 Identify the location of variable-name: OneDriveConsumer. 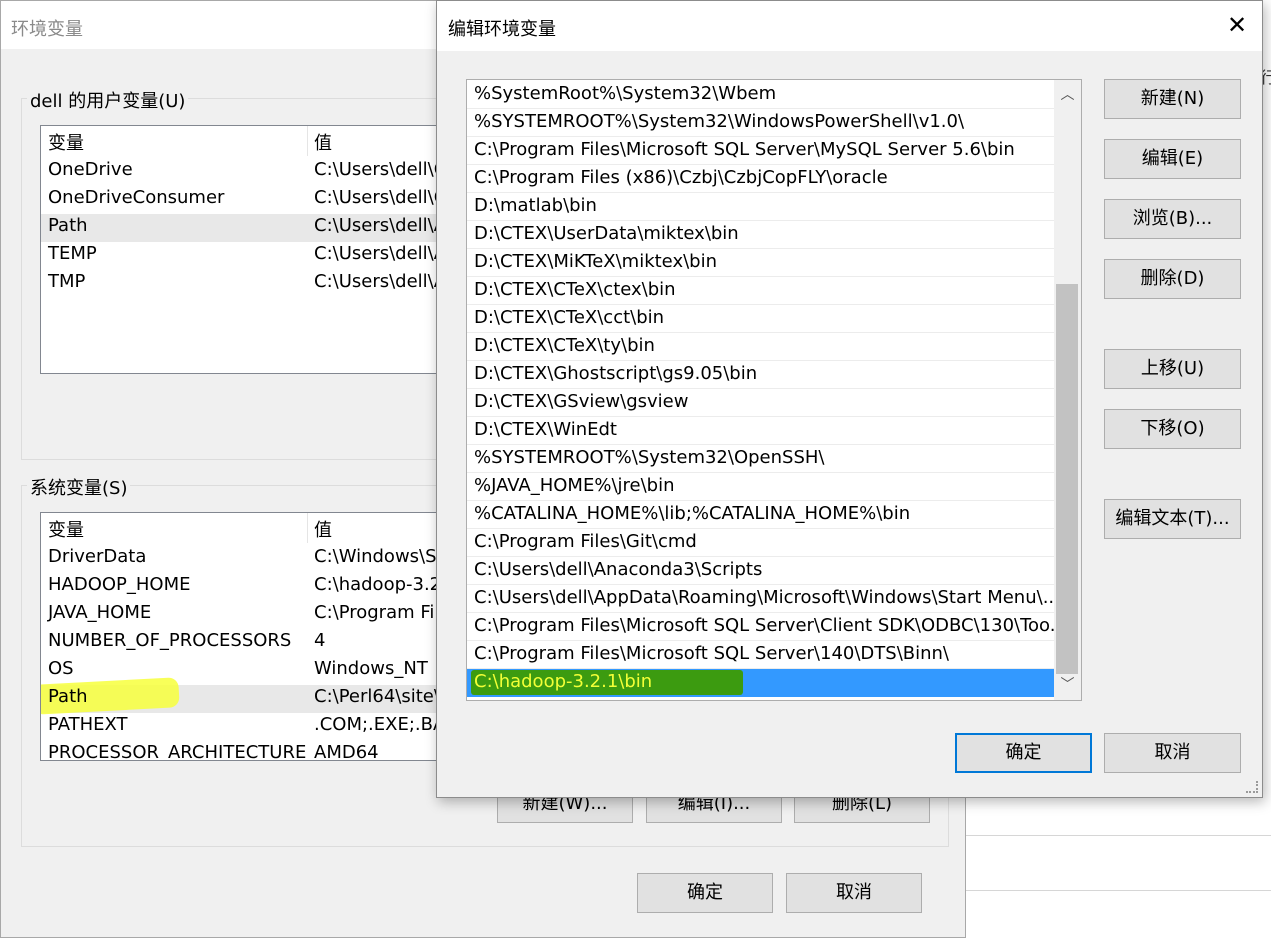
(136, 197).